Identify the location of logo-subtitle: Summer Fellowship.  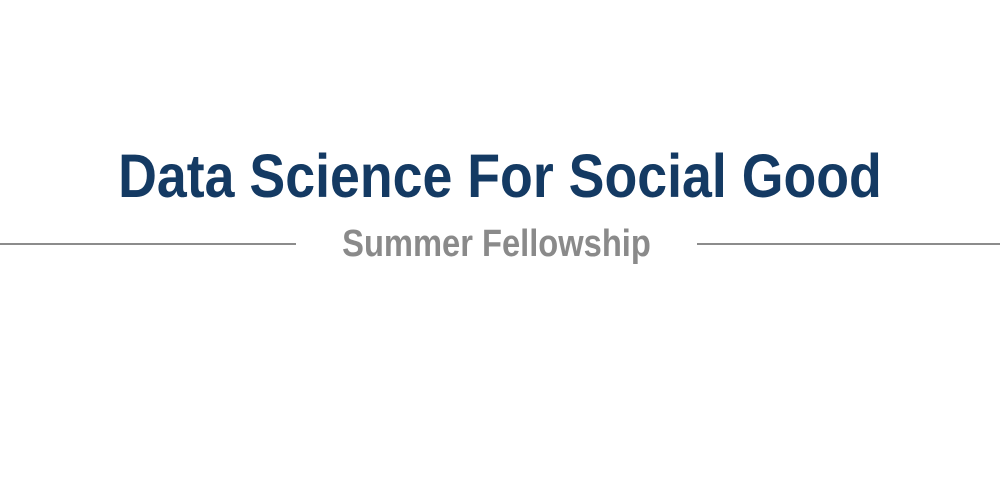
(496, 244).